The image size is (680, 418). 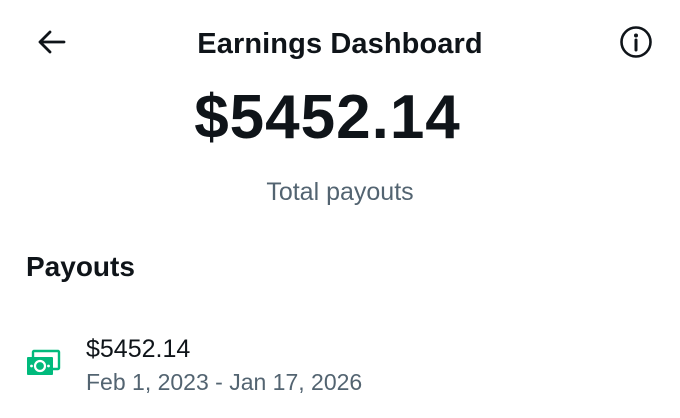 I want to click on total-payout-label: Total payouts, so click(x=340, y=192).